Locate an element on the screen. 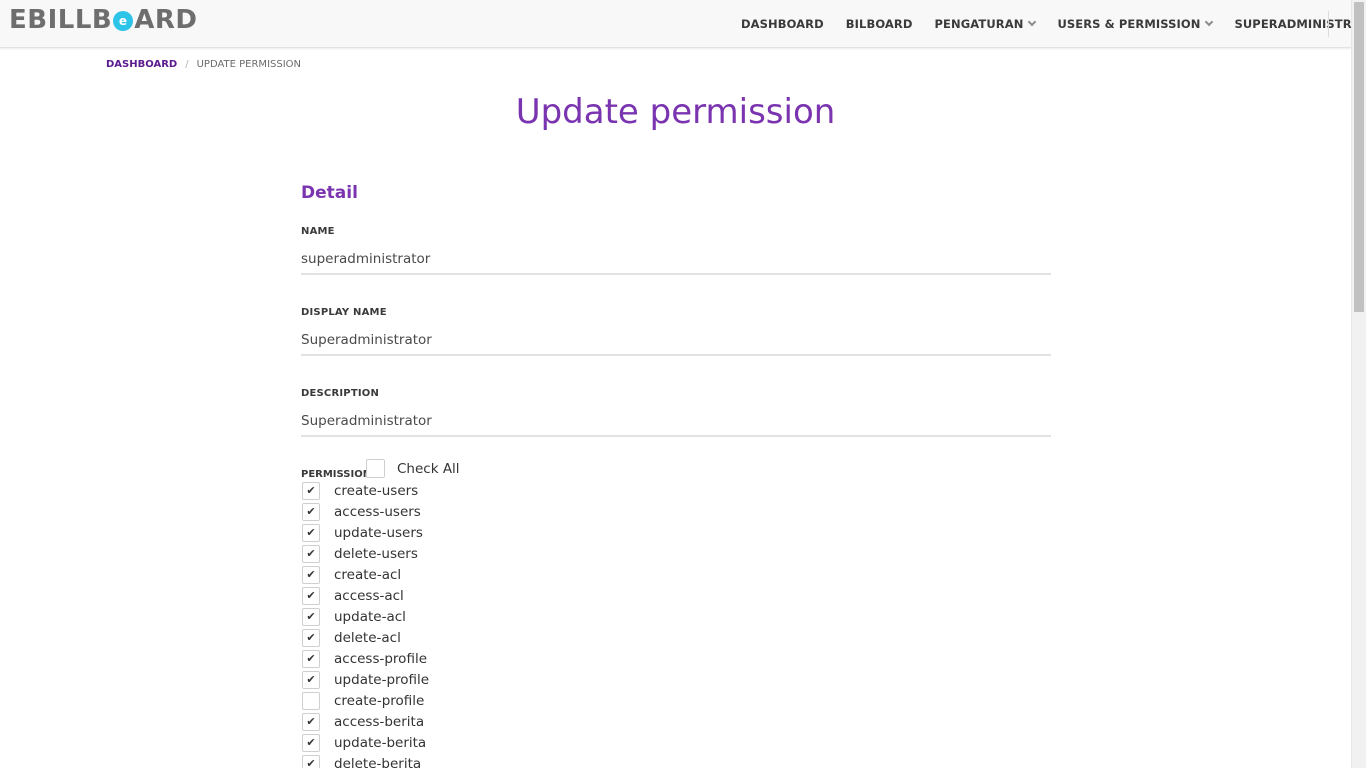  permission-item: ✔ create-users is located at coordinates (365, 490).